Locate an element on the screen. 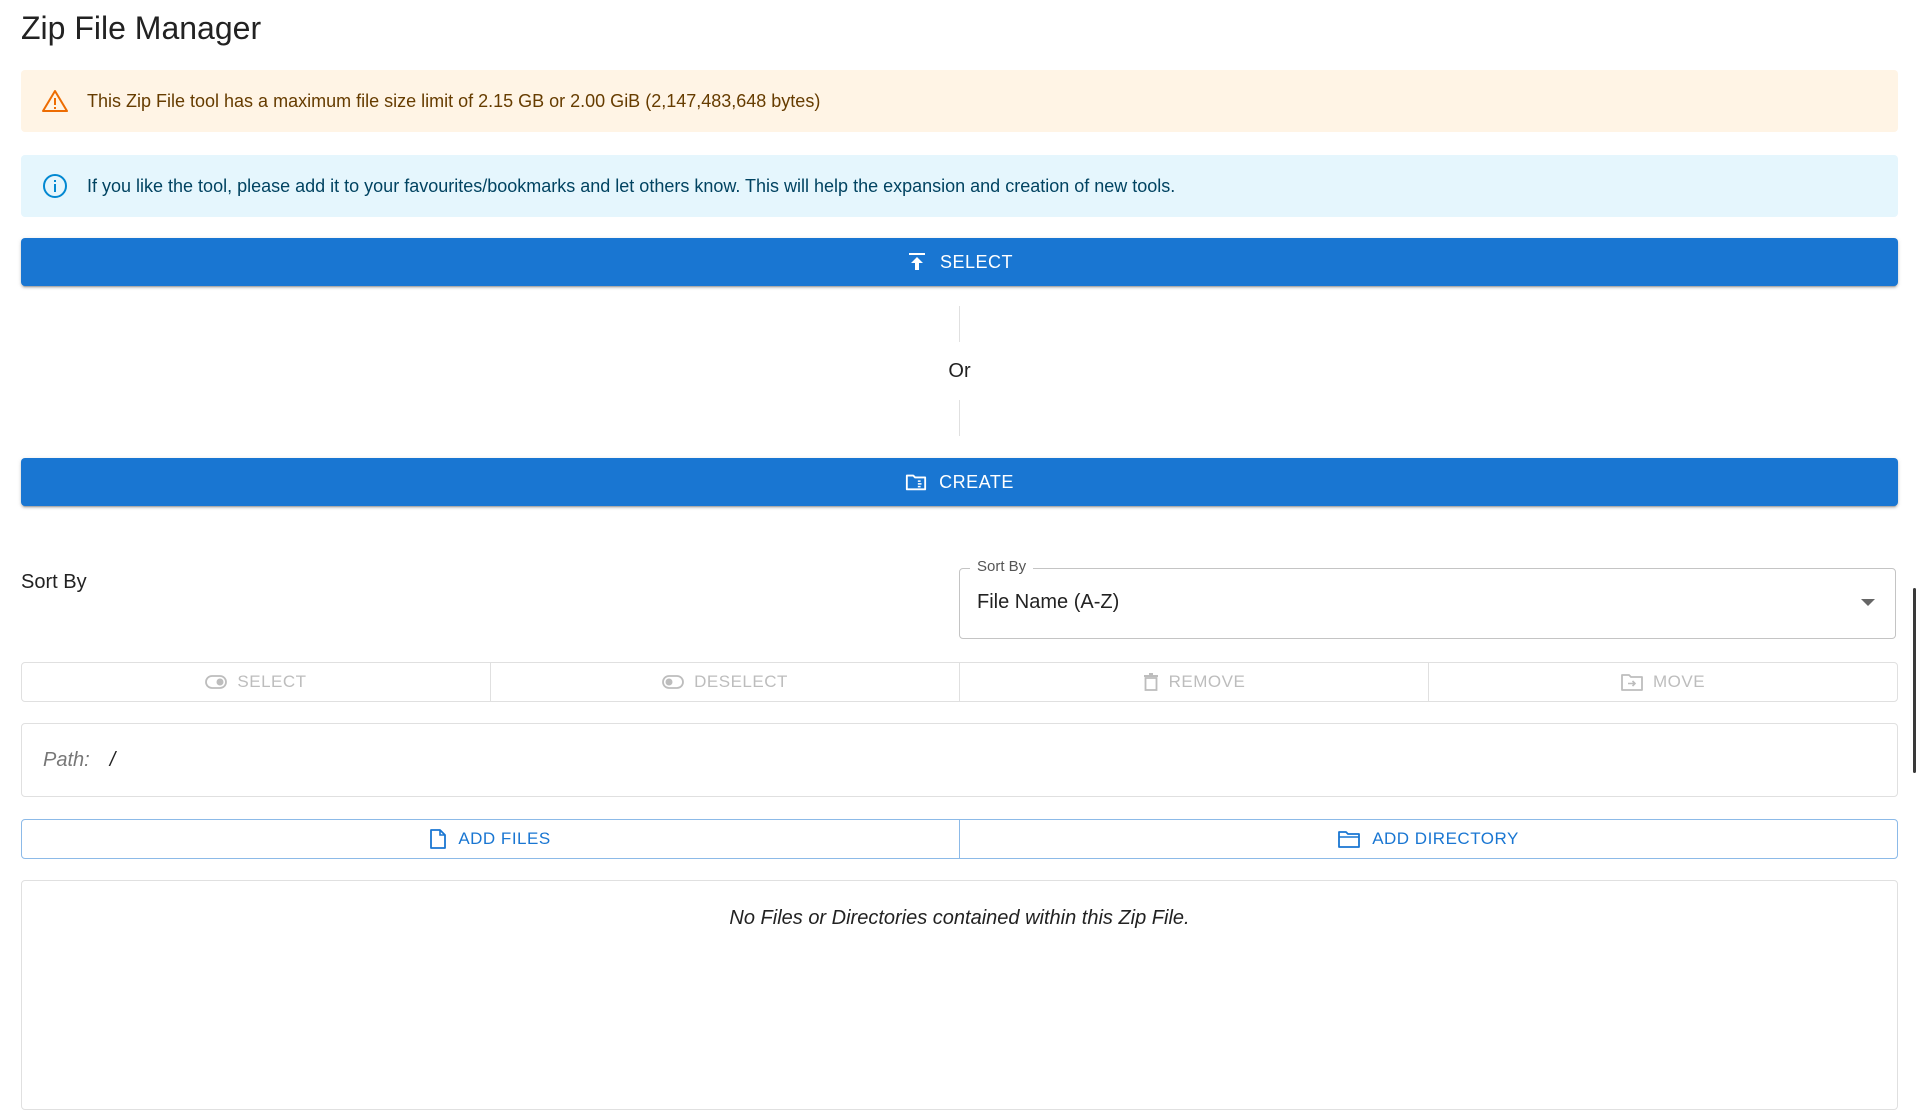  move-button: MOVE is located at coordinates (1663, 682).